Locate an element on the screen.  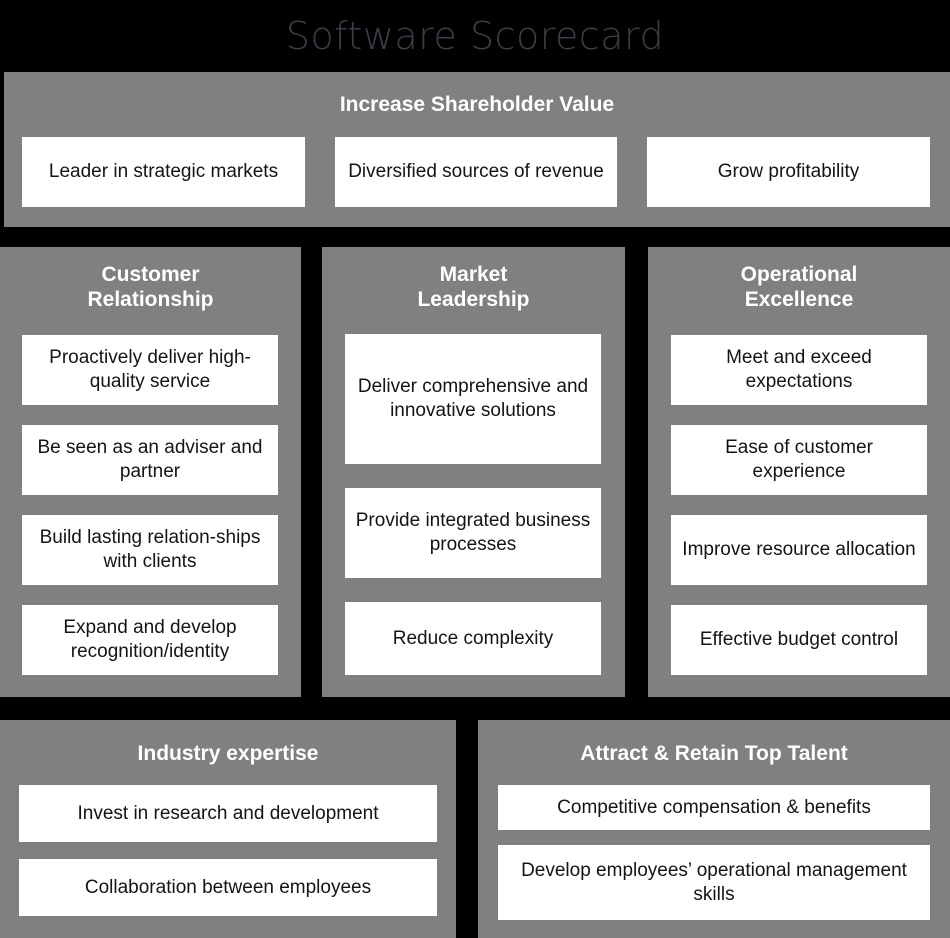
objective-box: Improve resource allocation is located at coordinates (799, 550).